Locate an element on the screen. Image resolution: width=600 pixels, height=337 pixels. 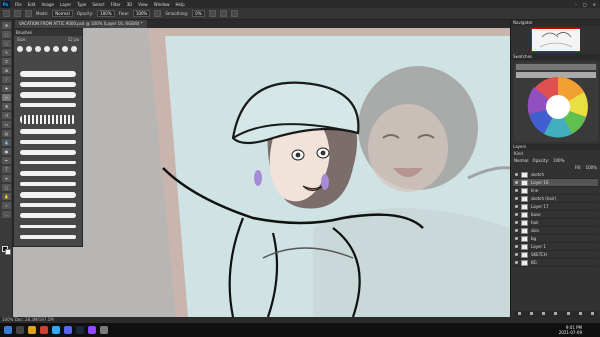
menu-select: Select is located at coordinates (98, 4).